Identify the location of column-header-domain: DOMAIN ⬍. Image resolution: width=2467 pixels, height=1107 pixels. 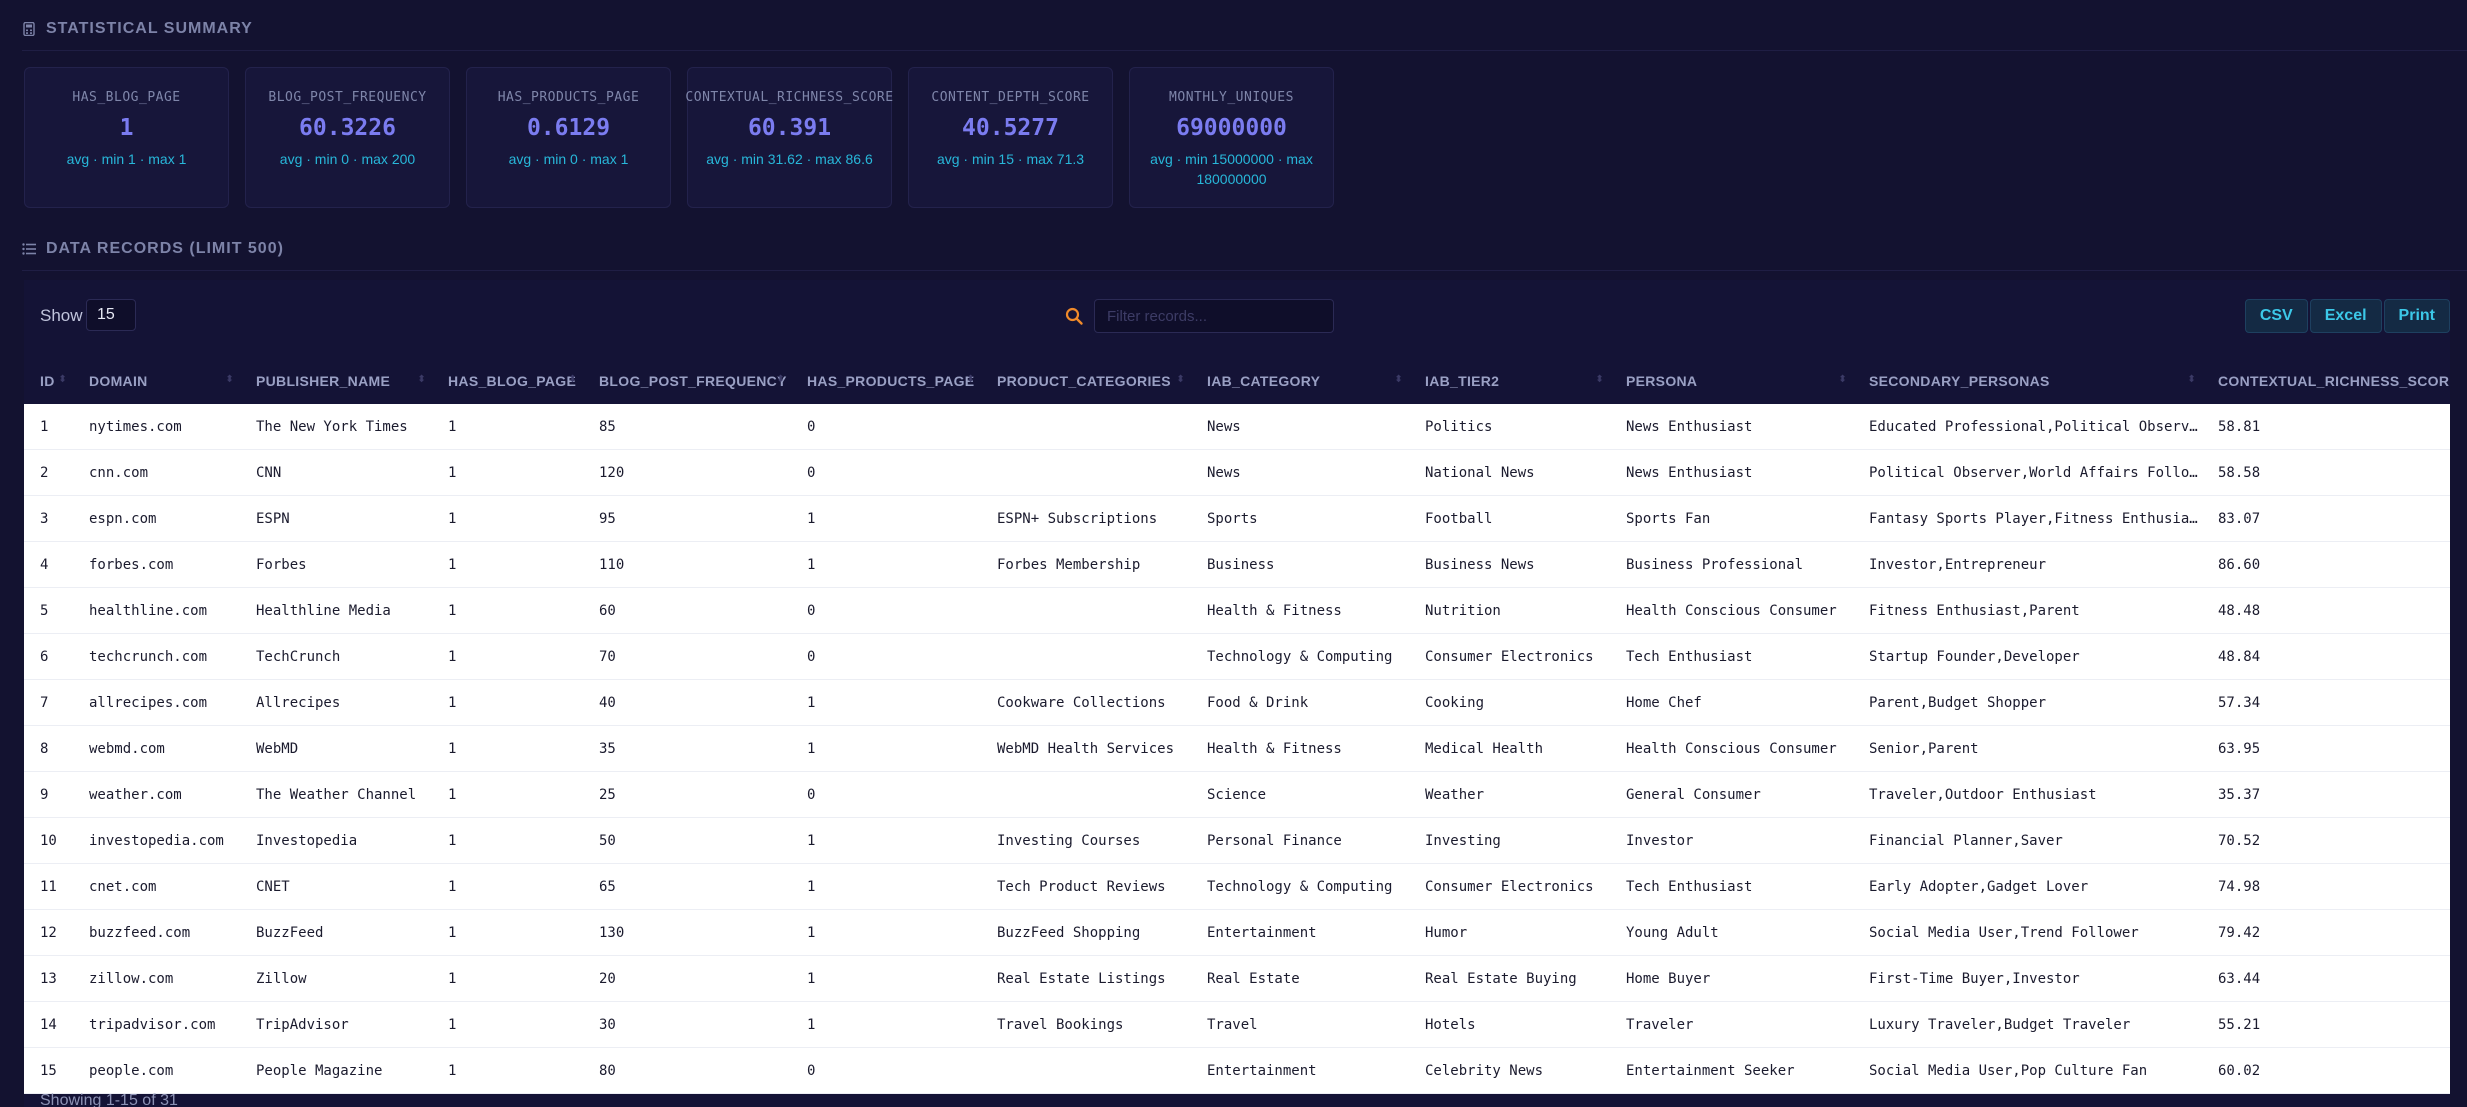
(156, 381).